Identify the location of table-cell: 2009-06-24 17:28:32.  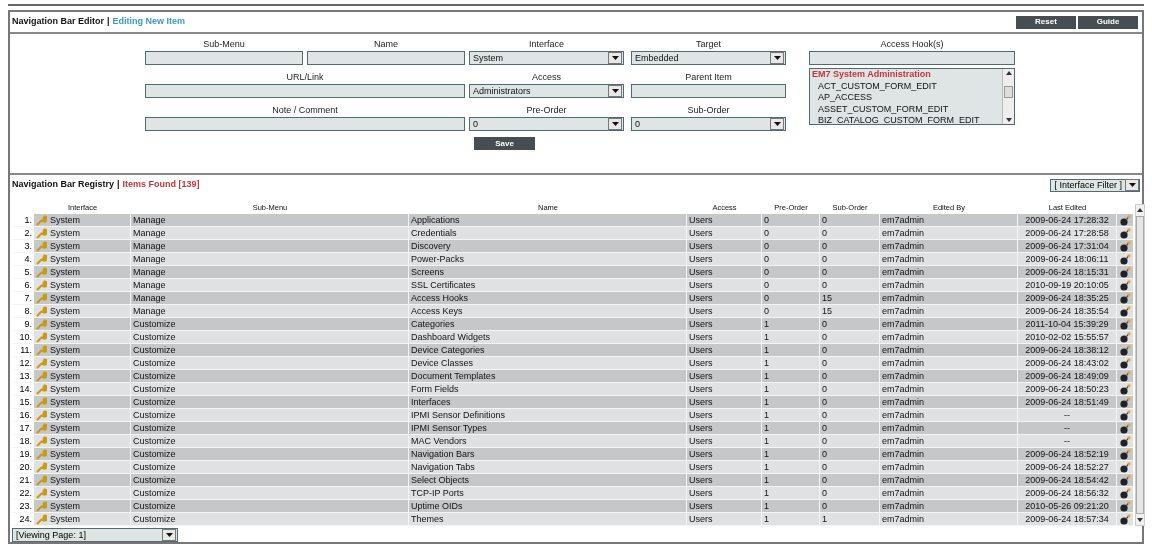
(1067, 220).